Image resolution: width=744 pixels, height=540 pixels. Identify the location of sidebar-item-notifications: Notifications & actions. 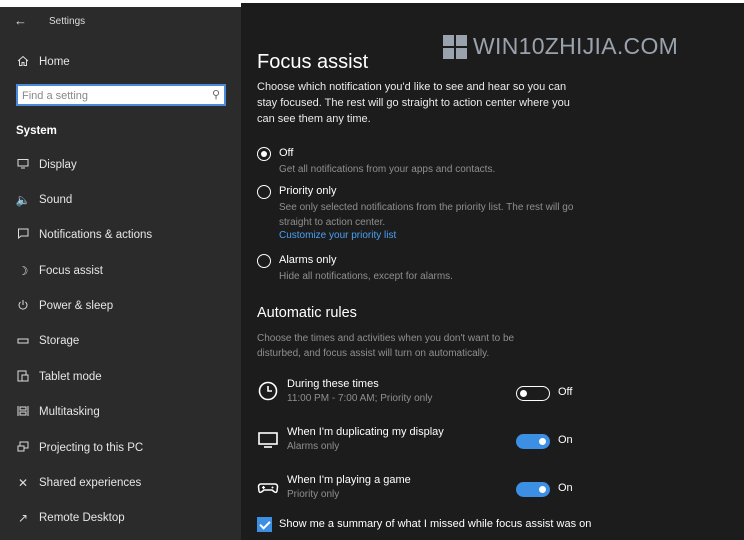
(120, 235).